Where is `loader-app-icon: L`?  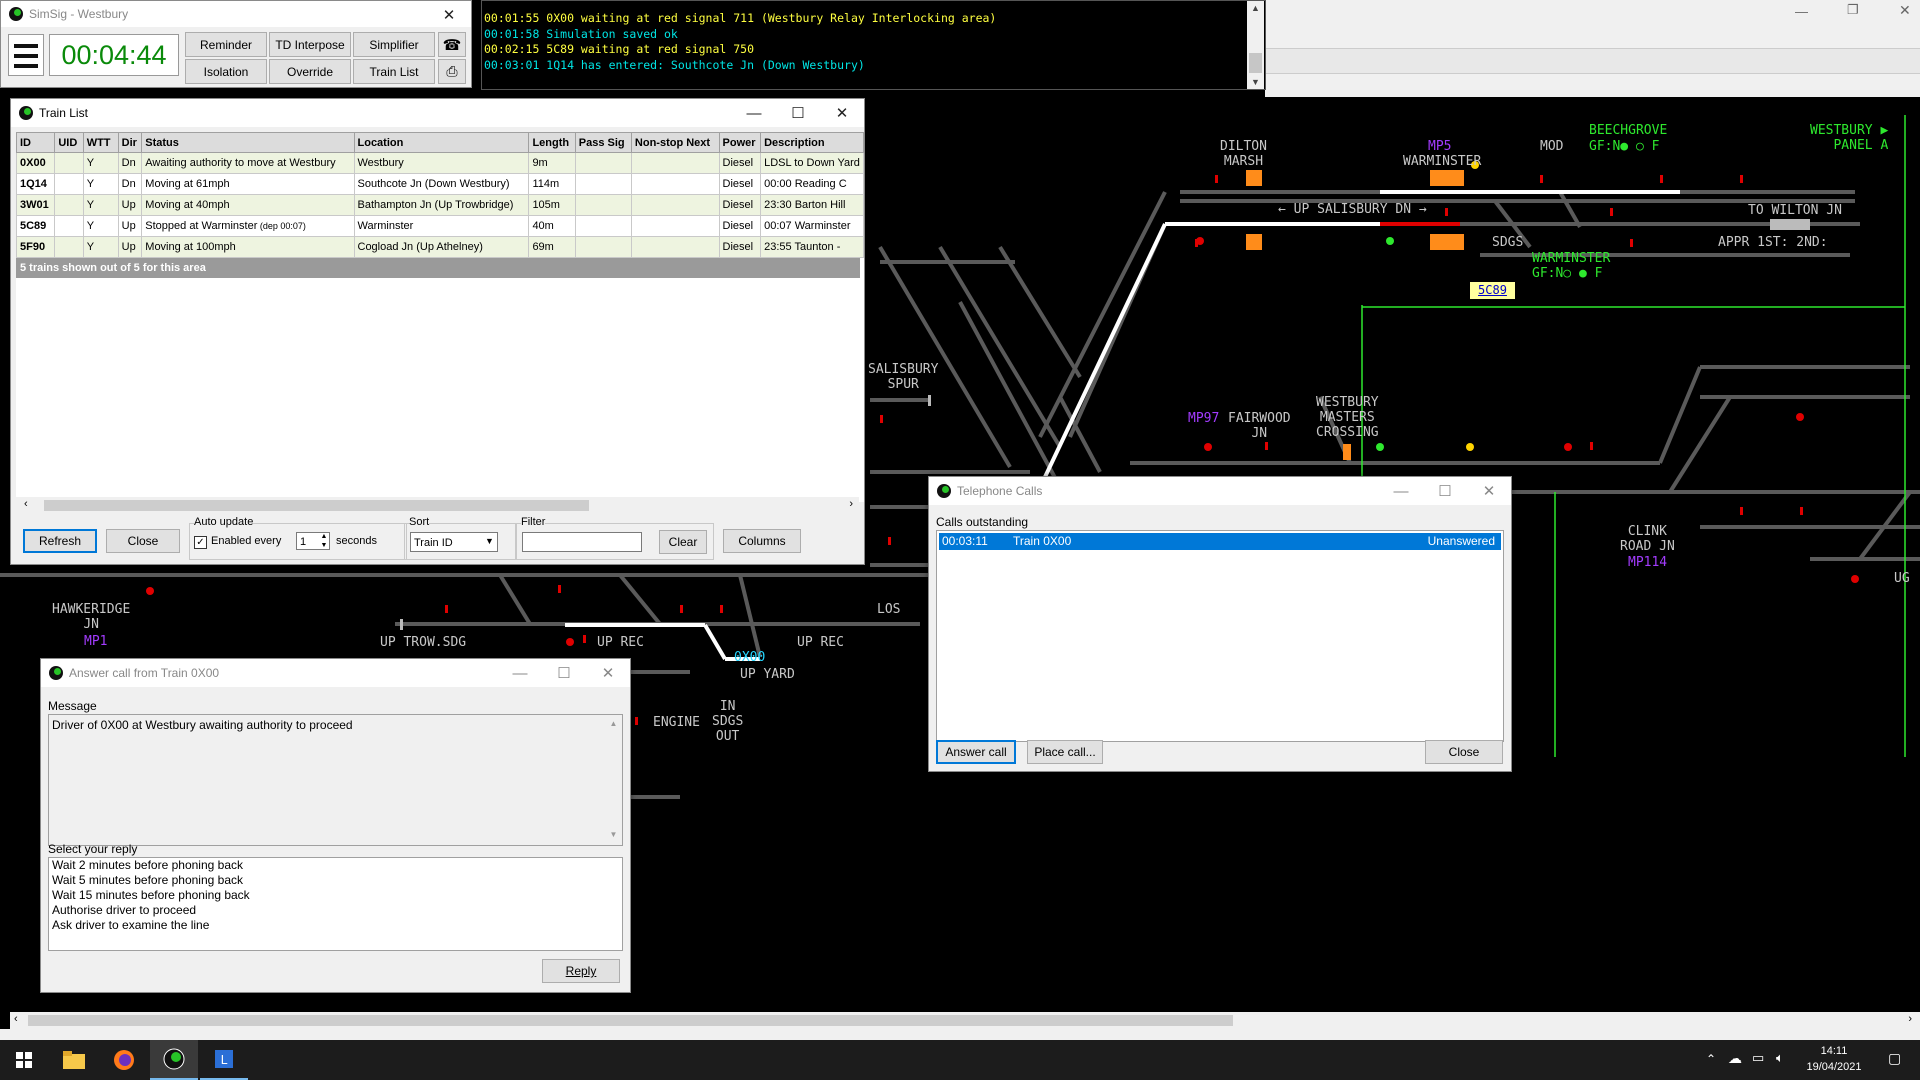 loader-app-icon: L is located at coordinates (224, 1060).